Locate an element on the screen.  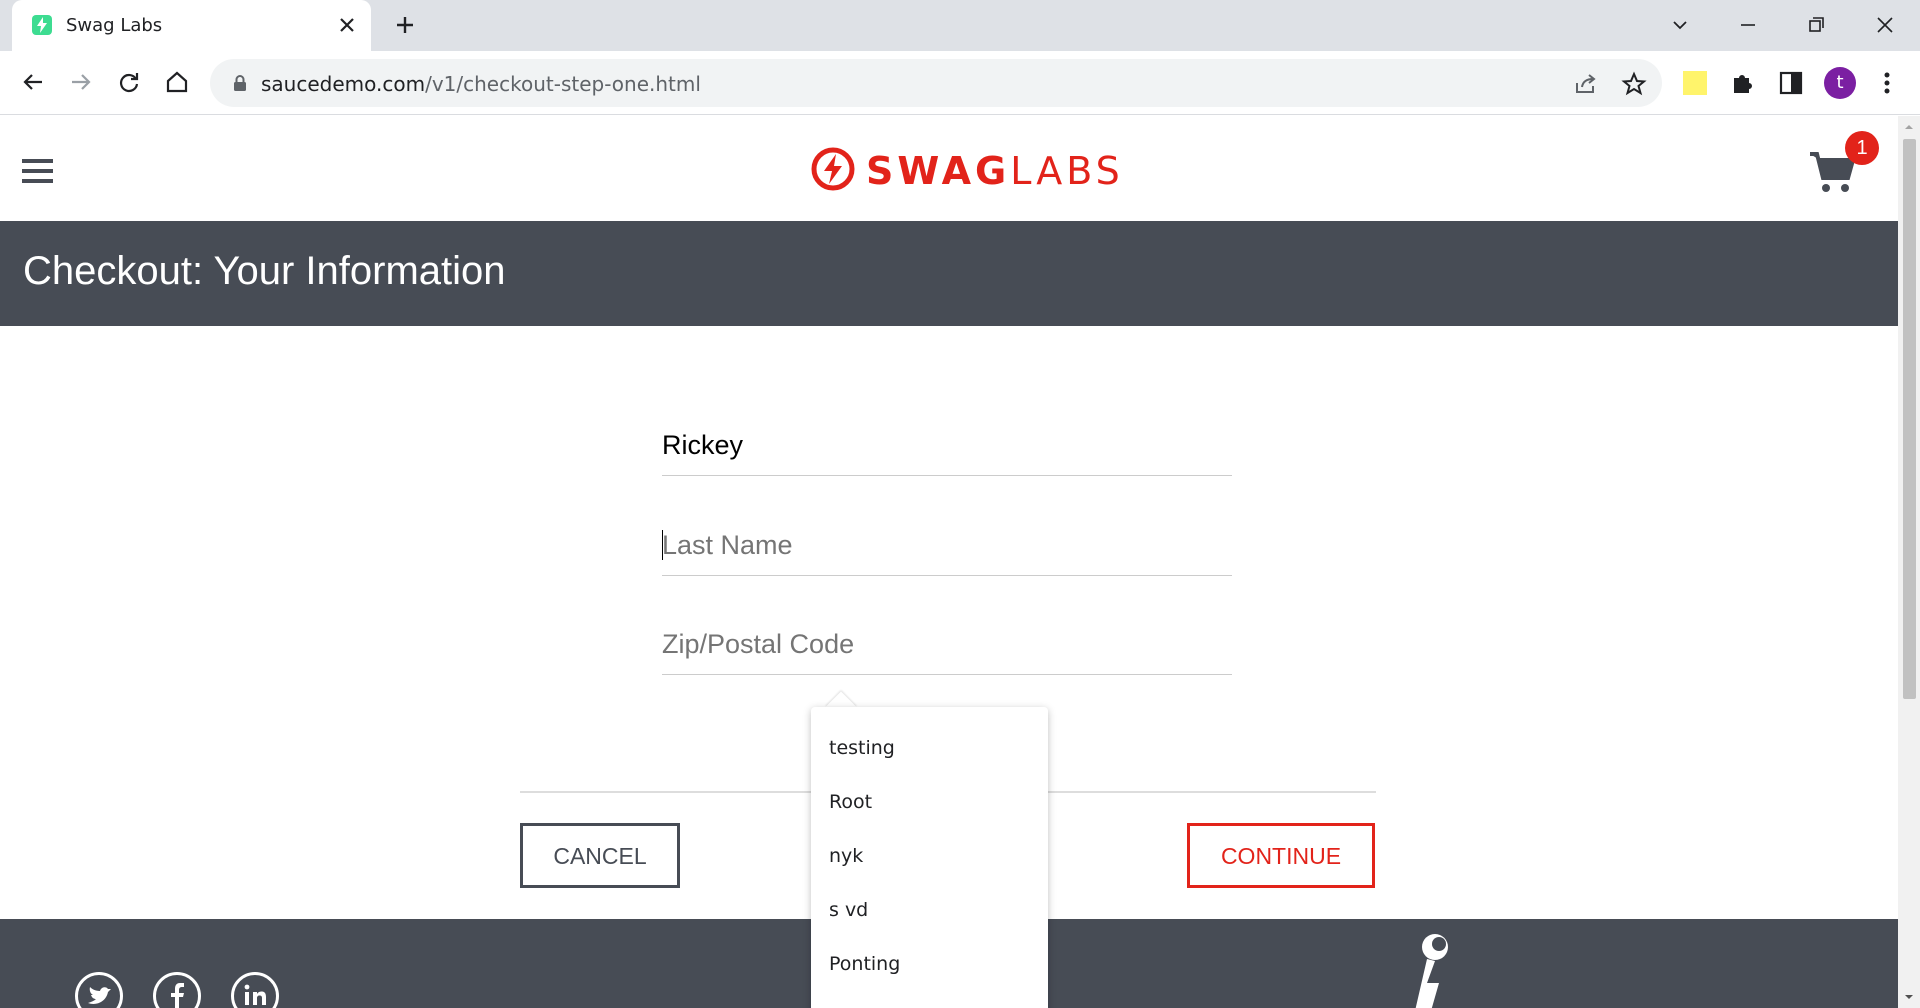
kebab-menu-icon is located at coordinates (1887, 83).